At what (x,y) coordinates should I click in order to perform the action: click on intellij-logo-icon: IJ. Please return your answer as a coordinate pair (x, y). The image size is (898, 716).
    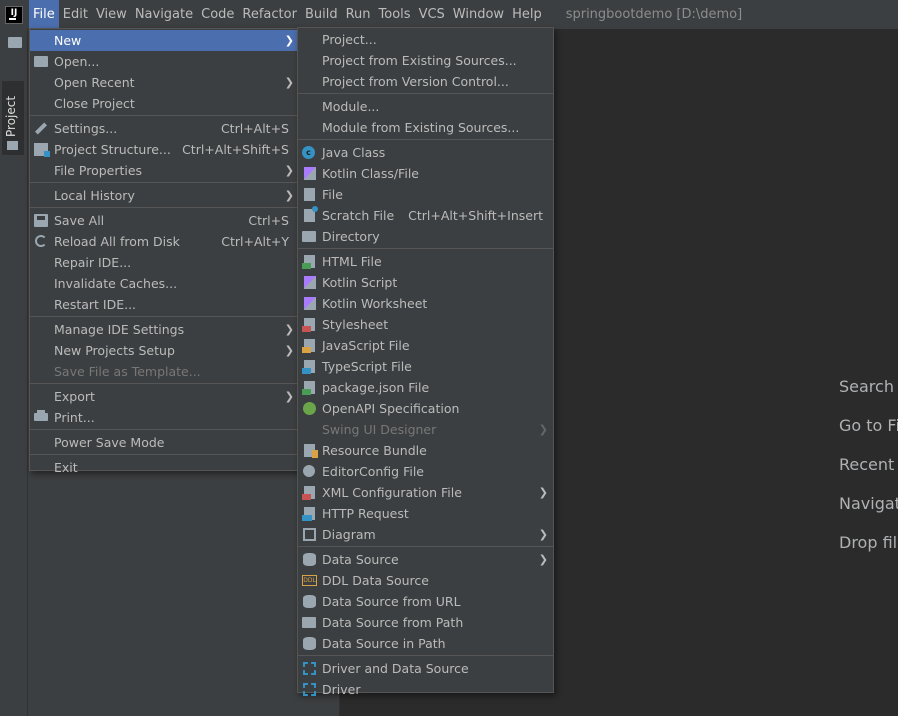
    Looking at the image, I should click on (14, 14).